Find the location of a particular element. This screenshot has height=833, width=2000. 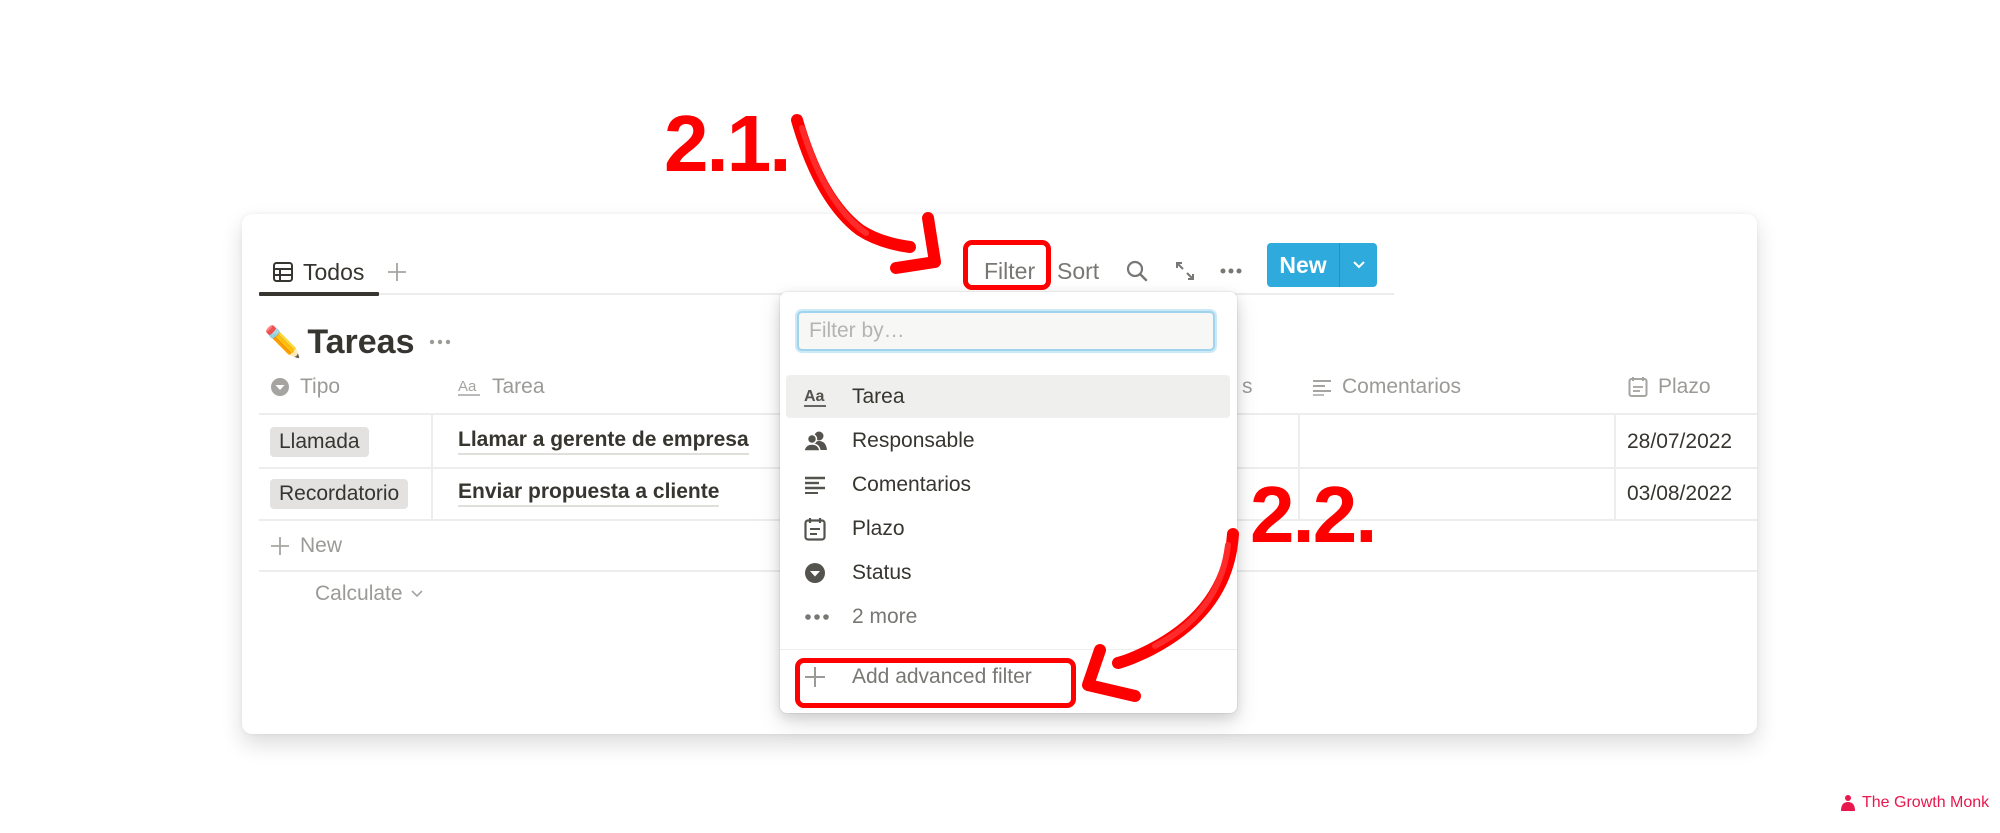

watermark: The Growth Monk is located at coordinates (1914, 803).